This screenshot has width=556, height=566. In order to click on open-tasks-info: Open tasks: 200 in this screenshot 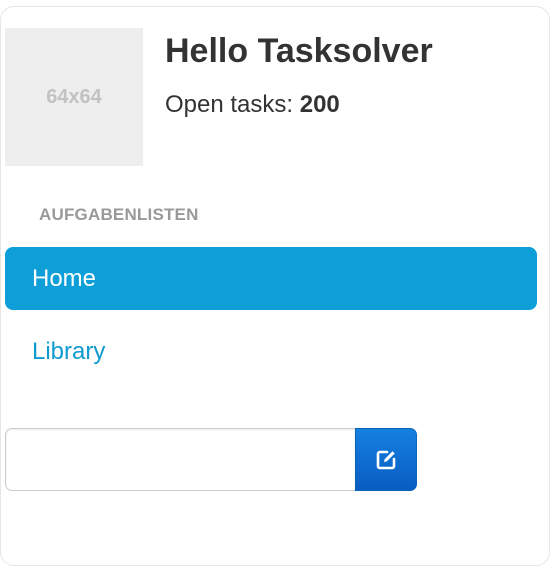, I will do `click(252, 105)`.